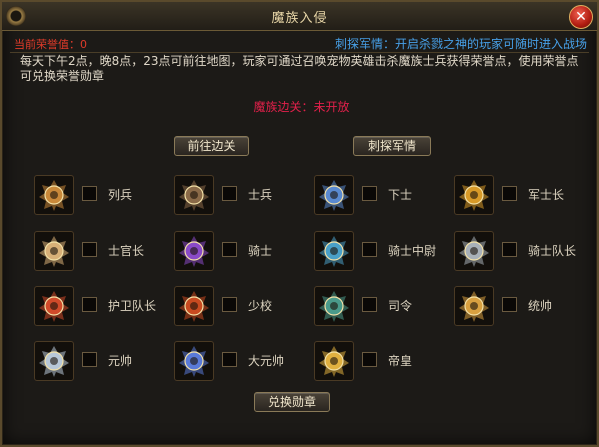  What do you see at coordinates (474, 306) in the screenshot?
I see `marshal-medal-icon` at bounding box center [474, 306].